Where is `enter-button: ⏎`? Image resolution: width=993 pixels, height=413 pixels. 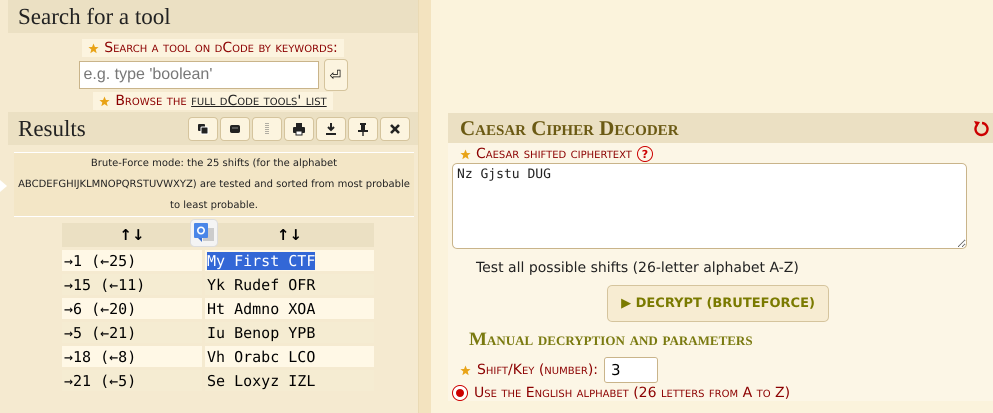 enter-button: ⏎ is located at coordinates (336, 75).